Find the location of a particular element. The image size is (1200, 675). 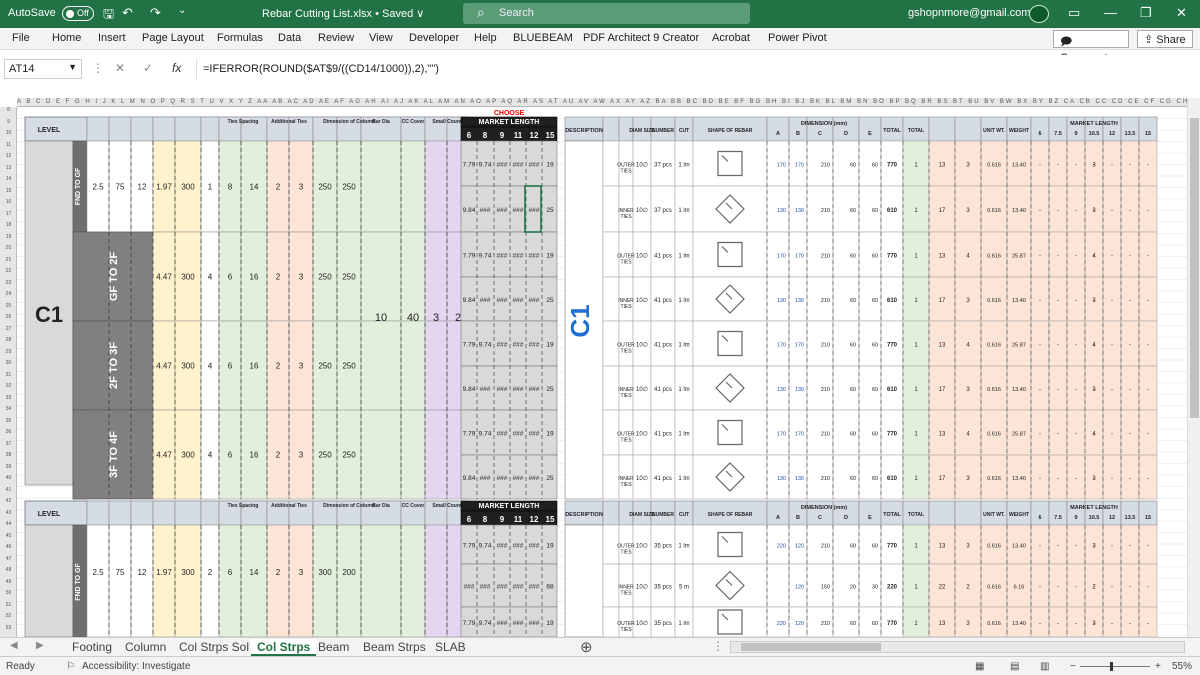

row-number: 13 is located at coordinates (8, 168).